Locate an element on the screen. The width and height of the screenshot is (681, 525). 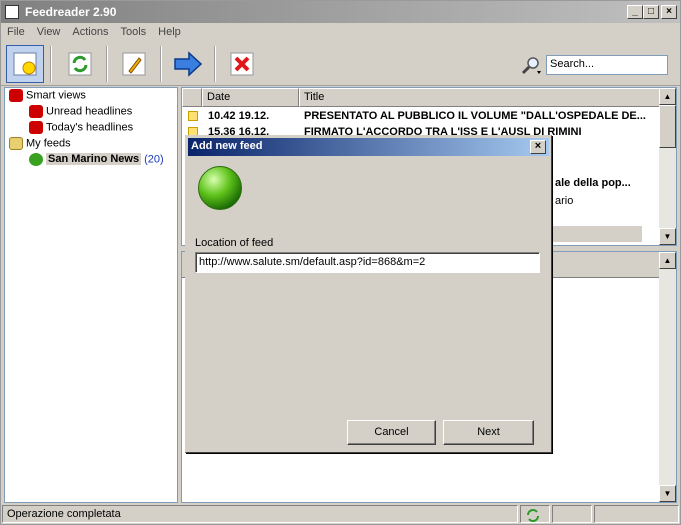
arrow-right-icon is located at coordinates (188, 64).